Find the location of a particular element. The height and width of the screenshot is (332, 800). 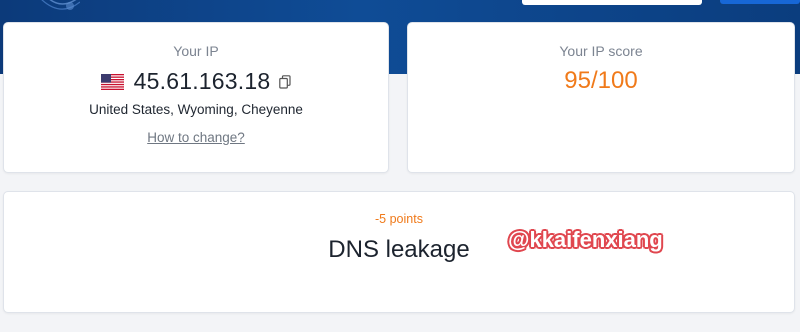

how-to-change-link: How to change? is located at coordinates (196, 137).